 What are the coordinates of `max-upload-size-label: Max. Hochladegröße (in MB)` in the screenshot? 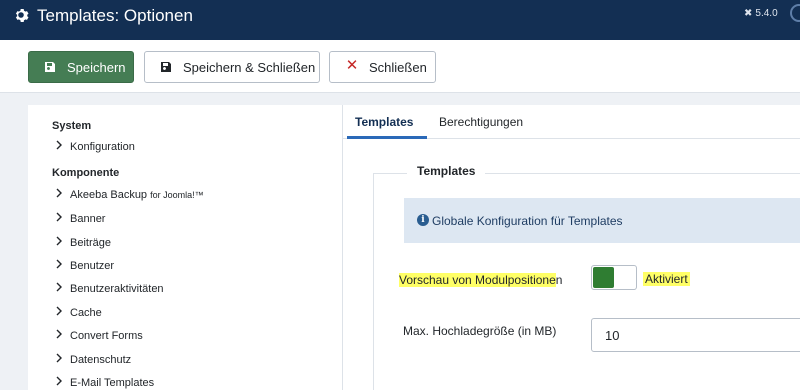 It's located at (480, 331).